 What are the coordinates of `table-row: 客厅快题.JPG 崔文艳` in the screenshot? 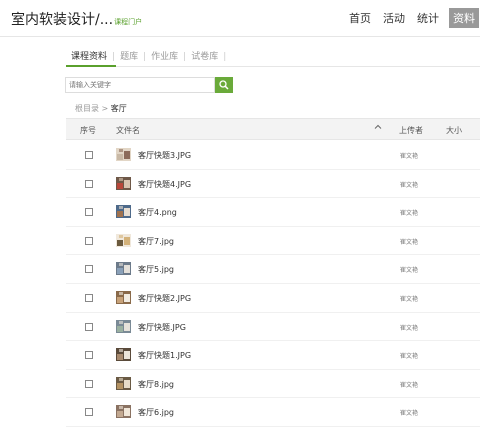 It's located at (273, 327).